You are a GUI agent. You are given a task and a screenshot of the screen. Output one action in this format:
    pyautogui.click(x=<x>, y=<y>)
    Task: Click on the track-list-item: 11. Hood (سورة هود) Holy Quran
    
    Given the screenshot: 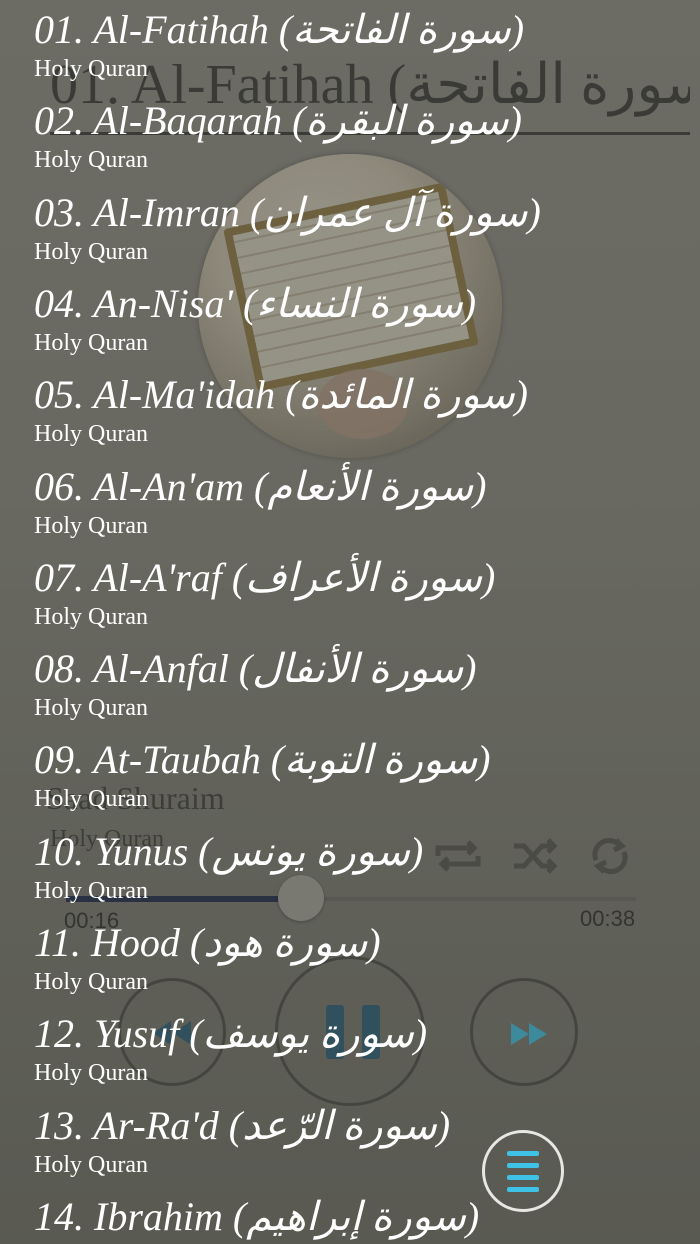 What is the action you would take?
    pyautogui.click(x=354, y=959)
    